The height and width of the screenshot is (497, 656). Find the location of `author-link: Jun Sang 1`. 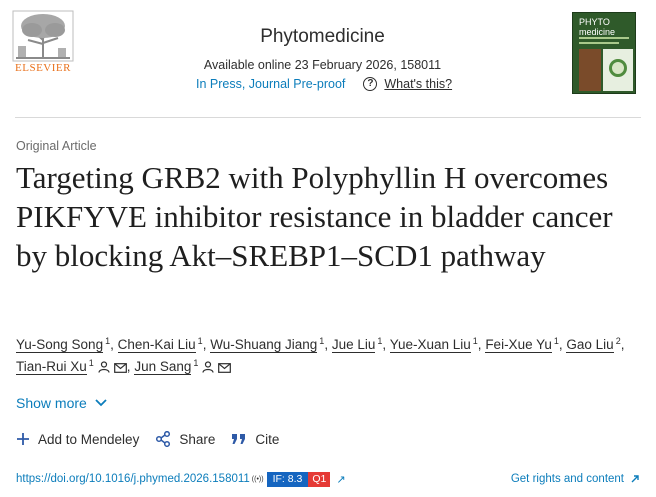

author-link: Jun Sang 1 is located at coordinates (183, 366).